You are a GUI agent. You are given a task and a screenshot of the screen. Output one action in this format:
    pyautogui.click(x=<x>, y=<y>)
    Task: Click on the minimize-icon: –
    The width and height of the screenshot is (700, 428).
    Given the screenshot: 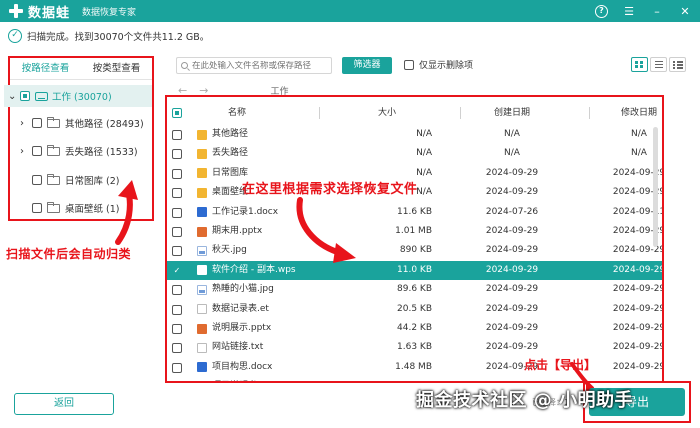 What is the action you would take?
    pyautogui.click(x=657, y=11)
    